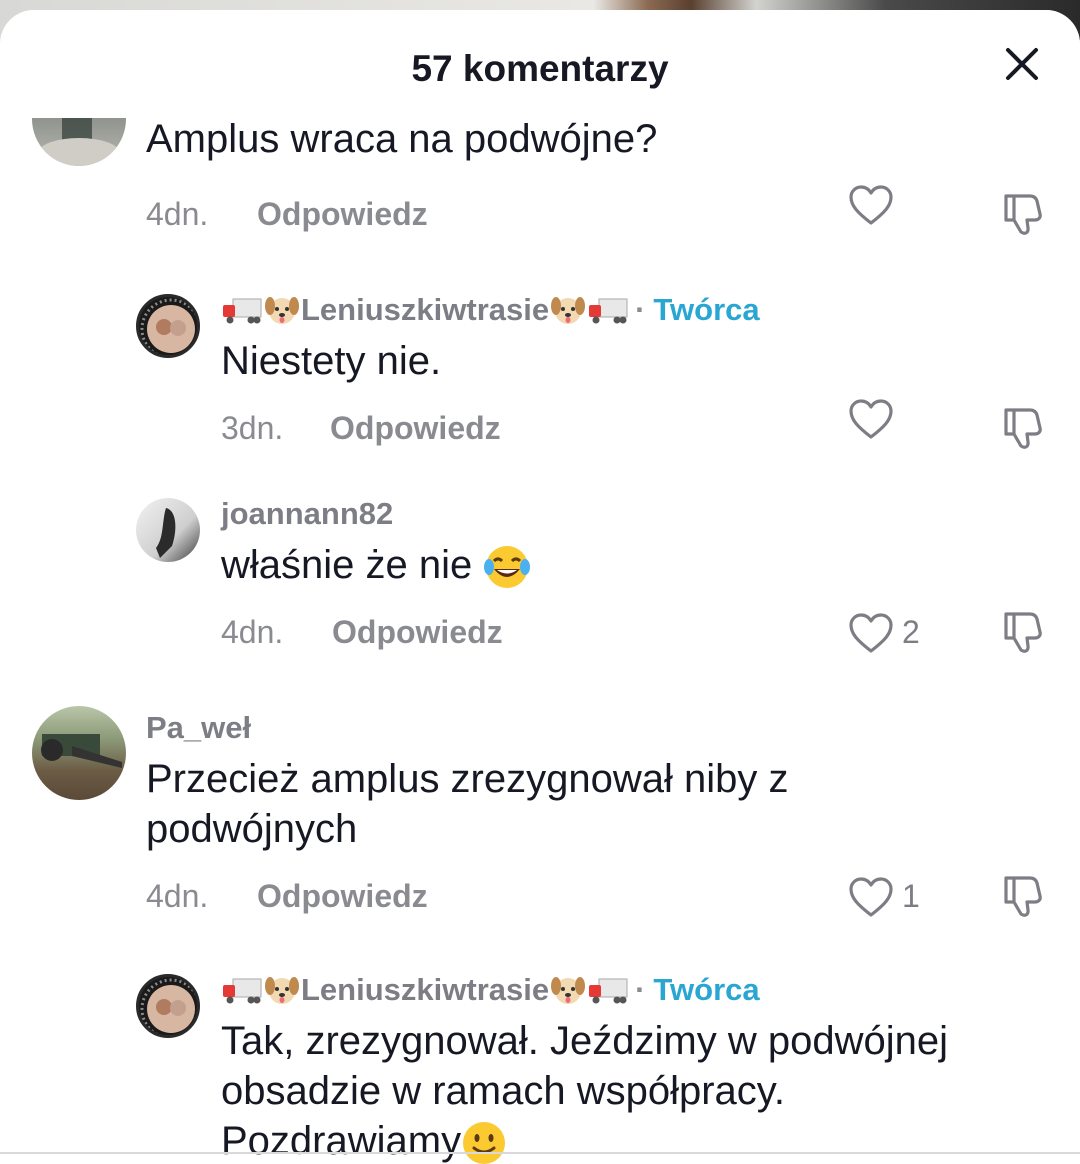 This screenshot has height=1164, width=1080. Describe the element at coordinates (484, 1143) in the screenshot. I see `smiley-emoji-icon` at that location.